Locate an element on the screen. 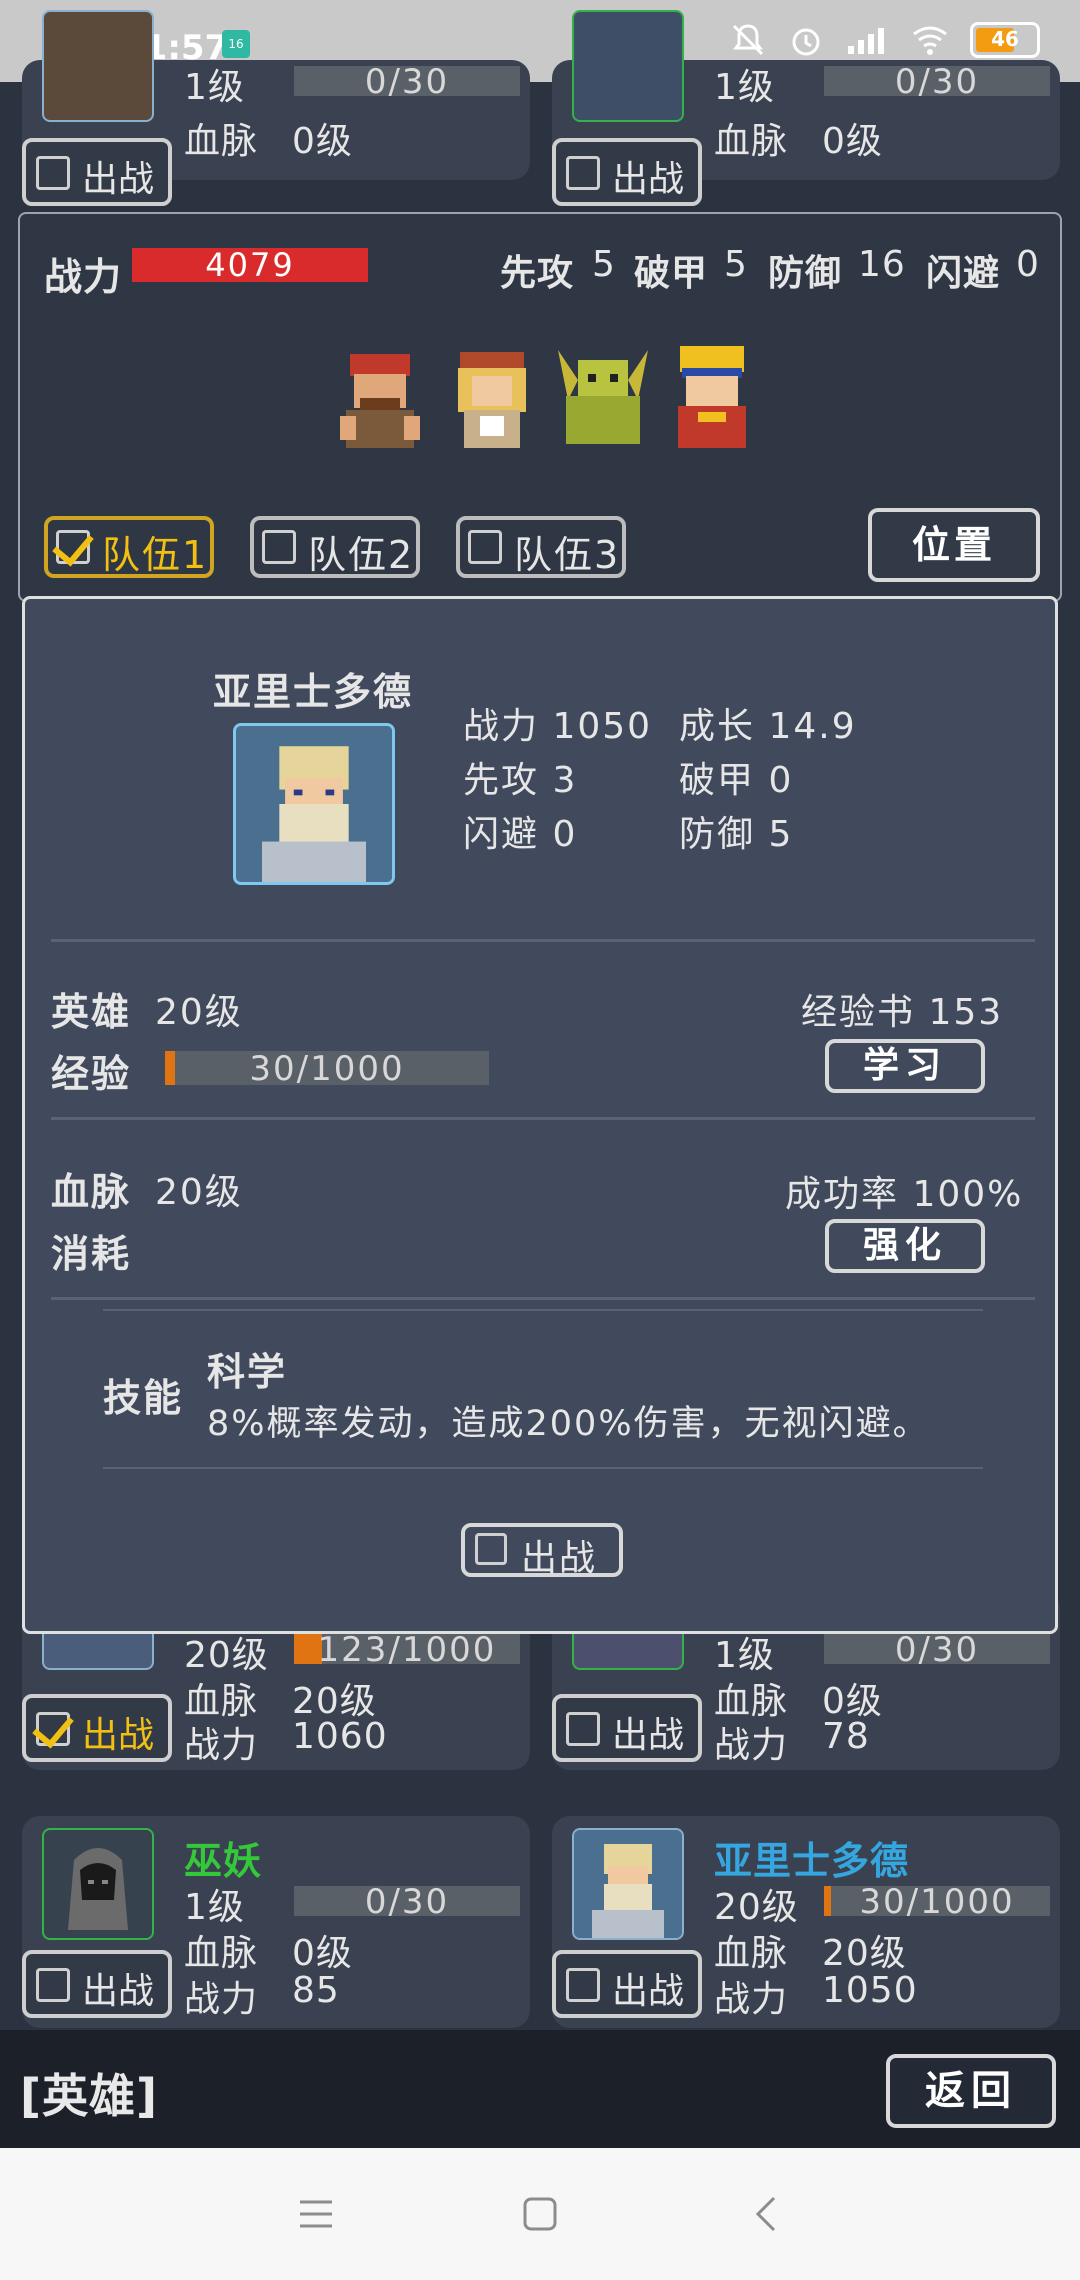  detail-stat-initiative: 先攻 3 is located at coordinates (520, 780).